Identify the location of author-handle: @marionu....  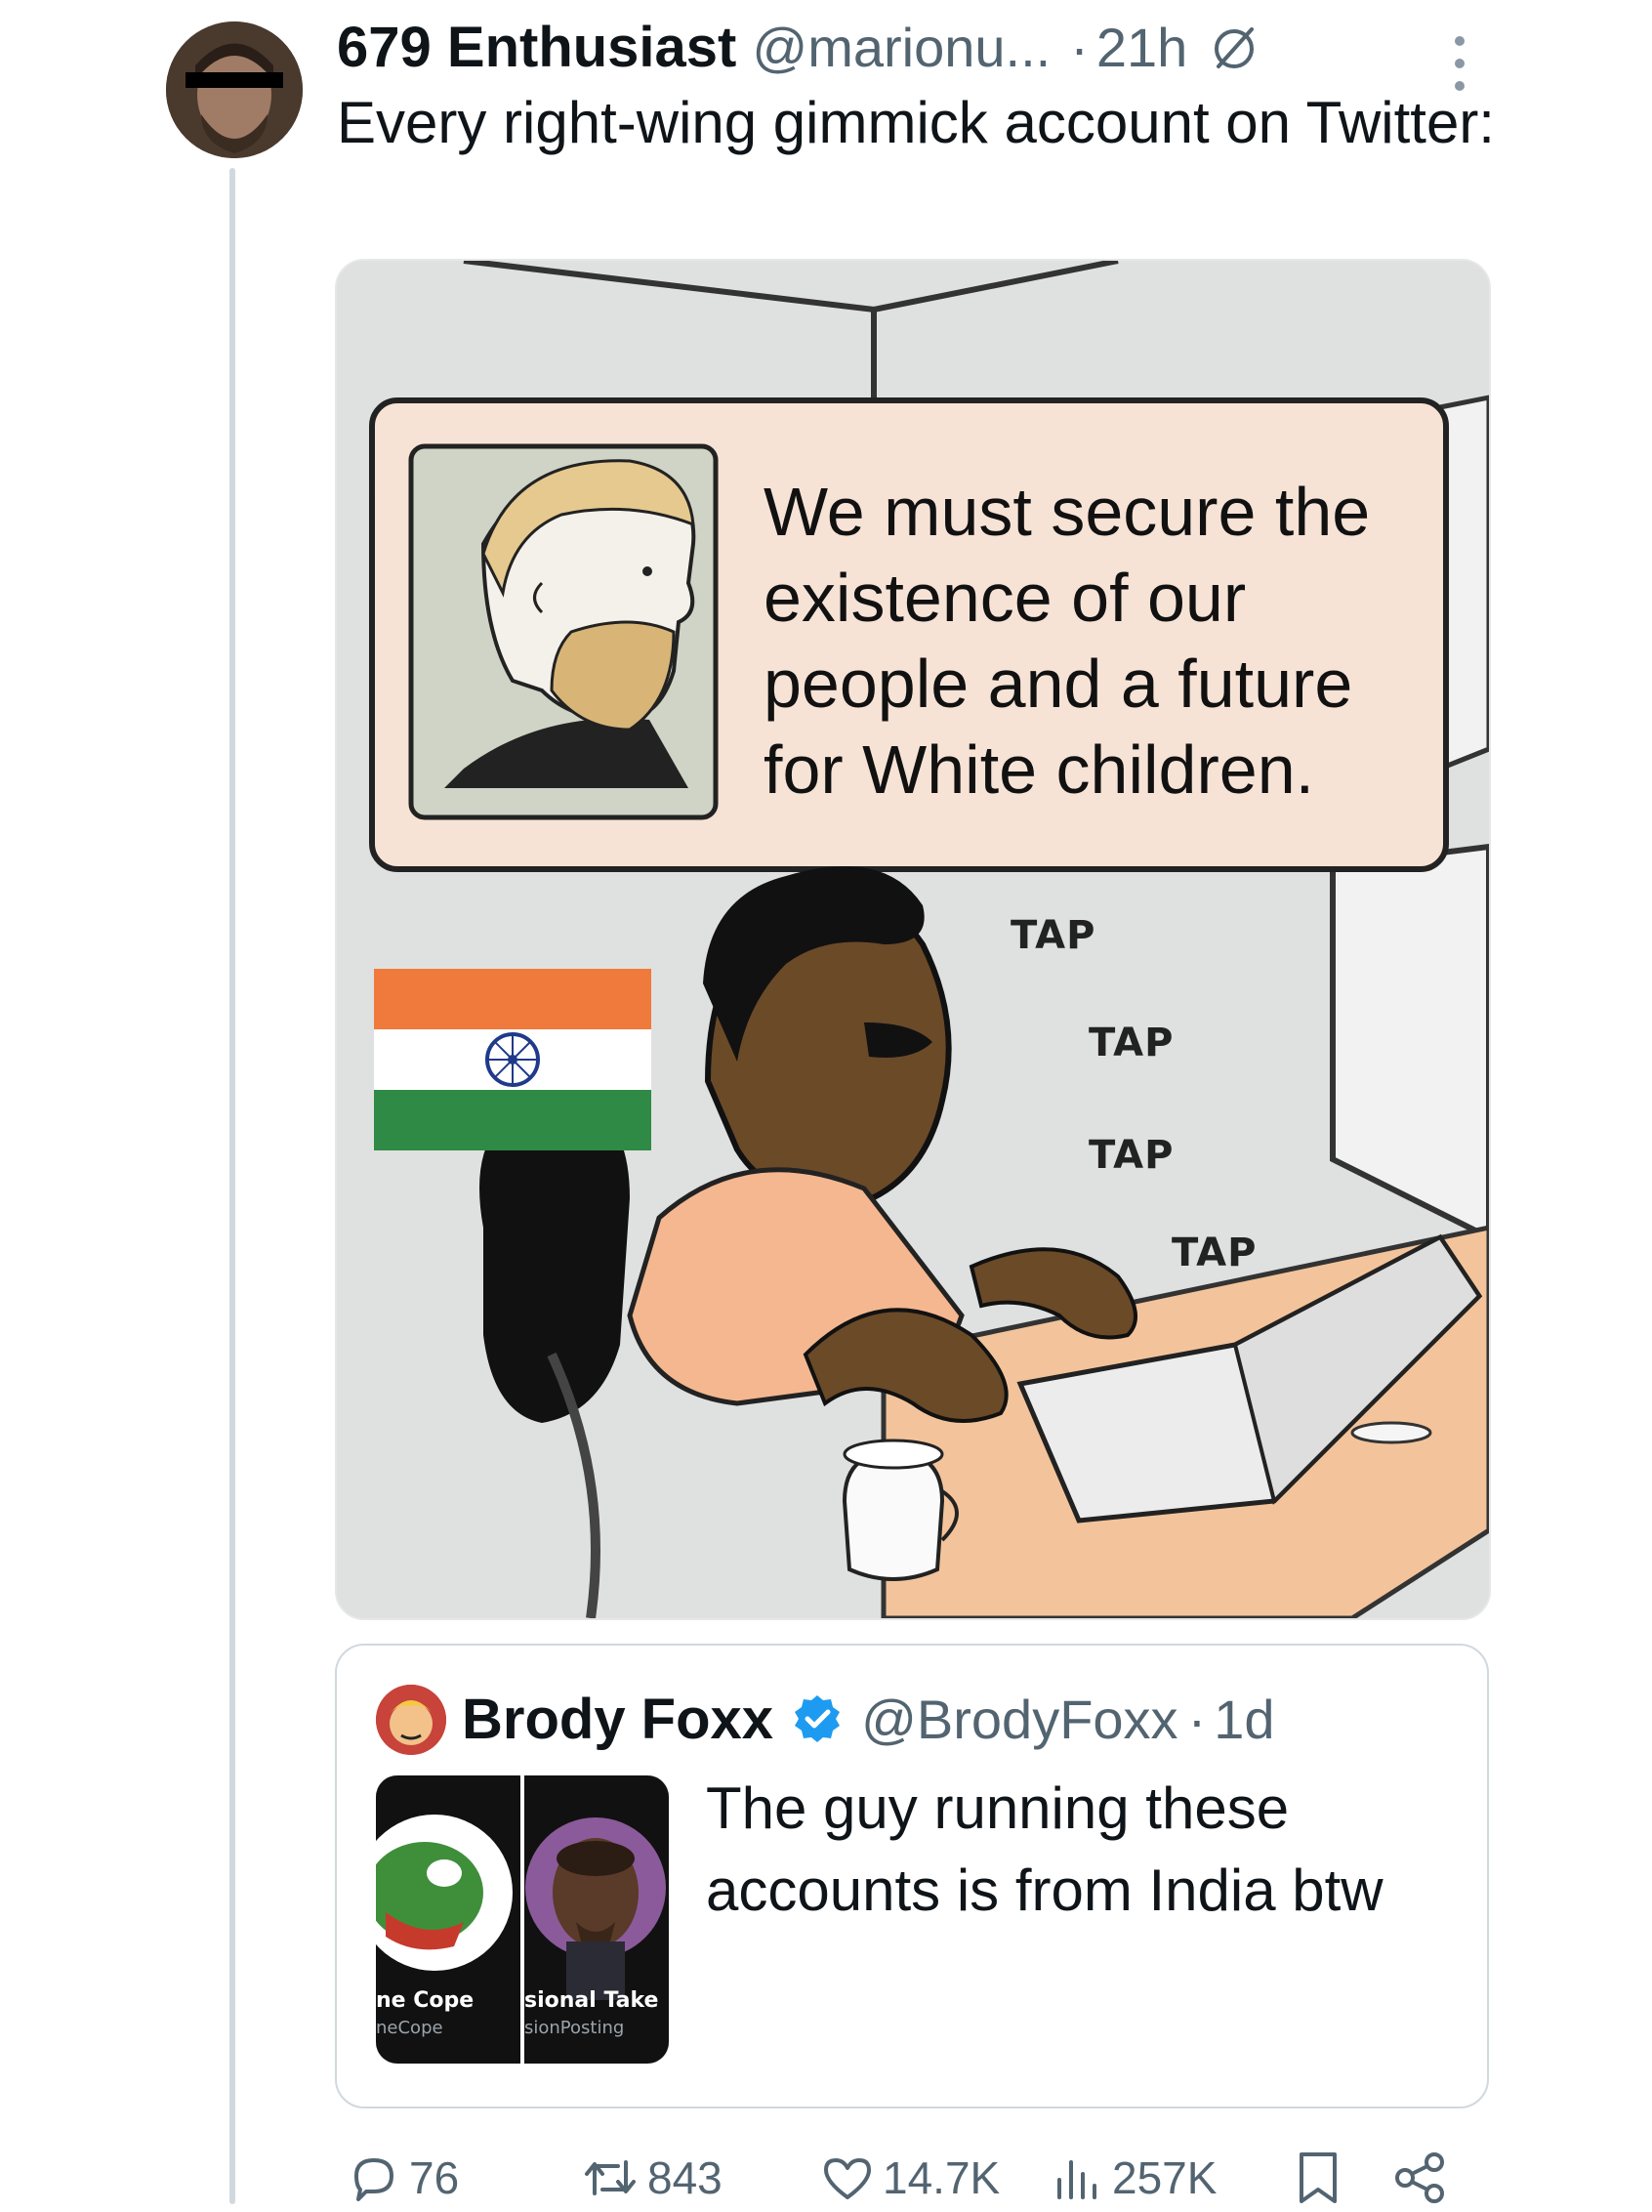
(901, 47).